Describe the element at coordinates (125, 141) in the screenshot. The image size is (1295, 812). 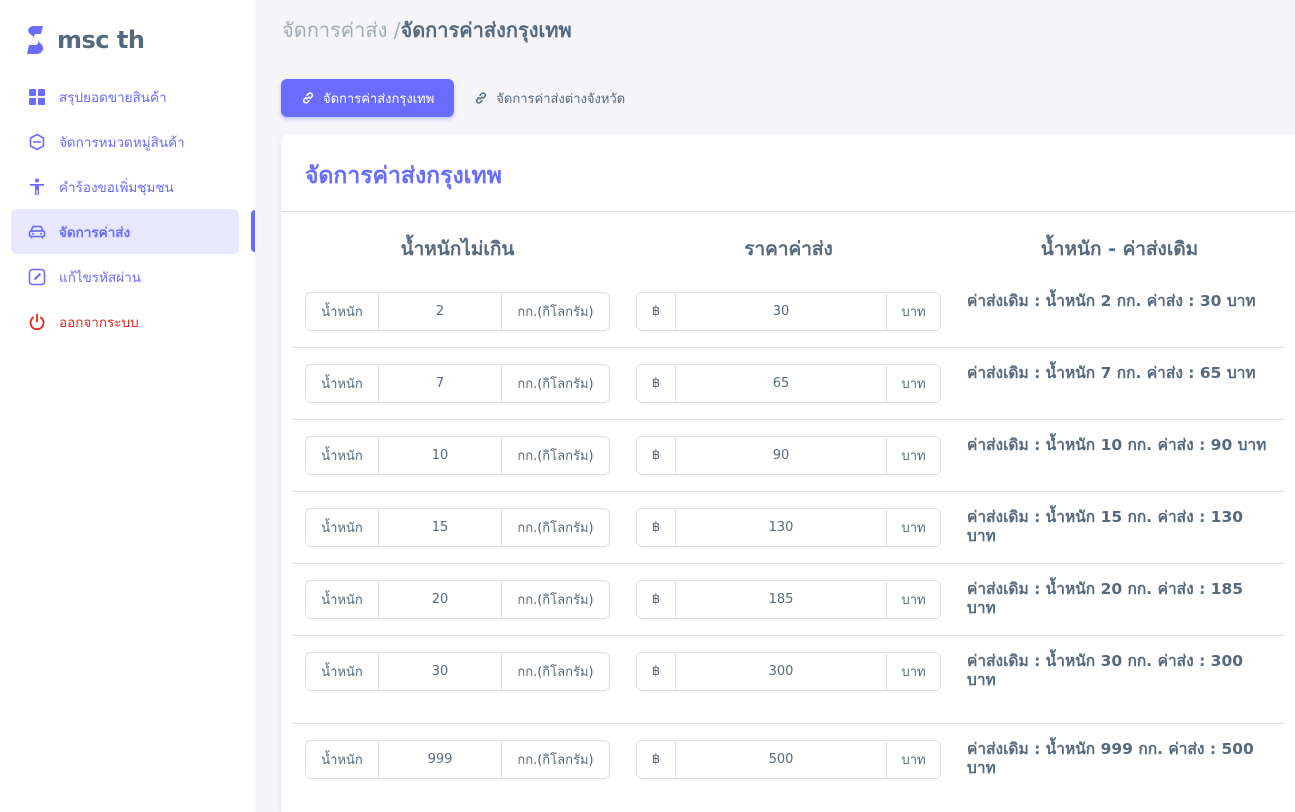
I see `sidebar-item-categories: จัดการหมวดหมู่สินค้า` at that location.